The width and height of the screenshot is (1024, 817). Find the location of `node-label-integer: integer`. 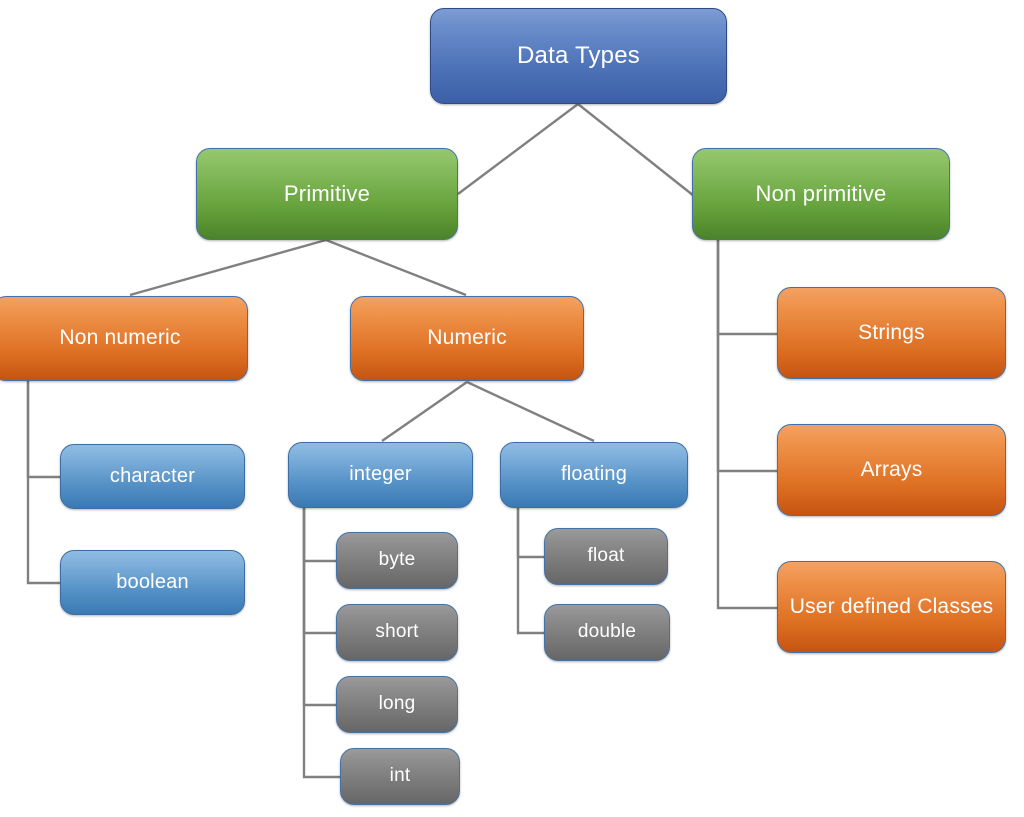

node-label-integer: integer is located at coordinates (380, 474).